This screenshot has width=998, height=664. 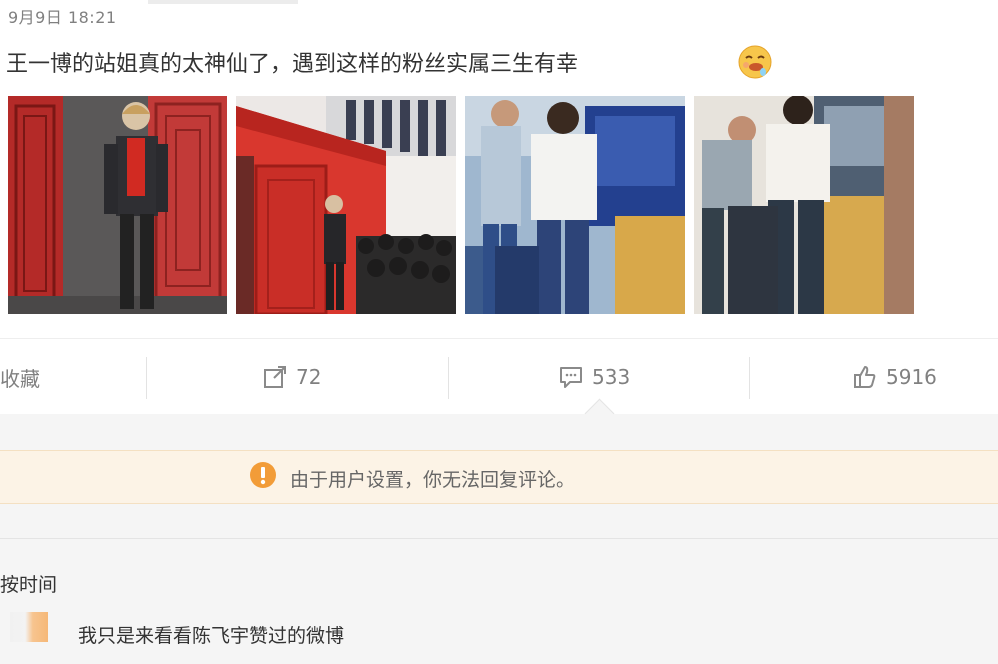 I want to click on share-count: 72, so click(x=309, y=377).